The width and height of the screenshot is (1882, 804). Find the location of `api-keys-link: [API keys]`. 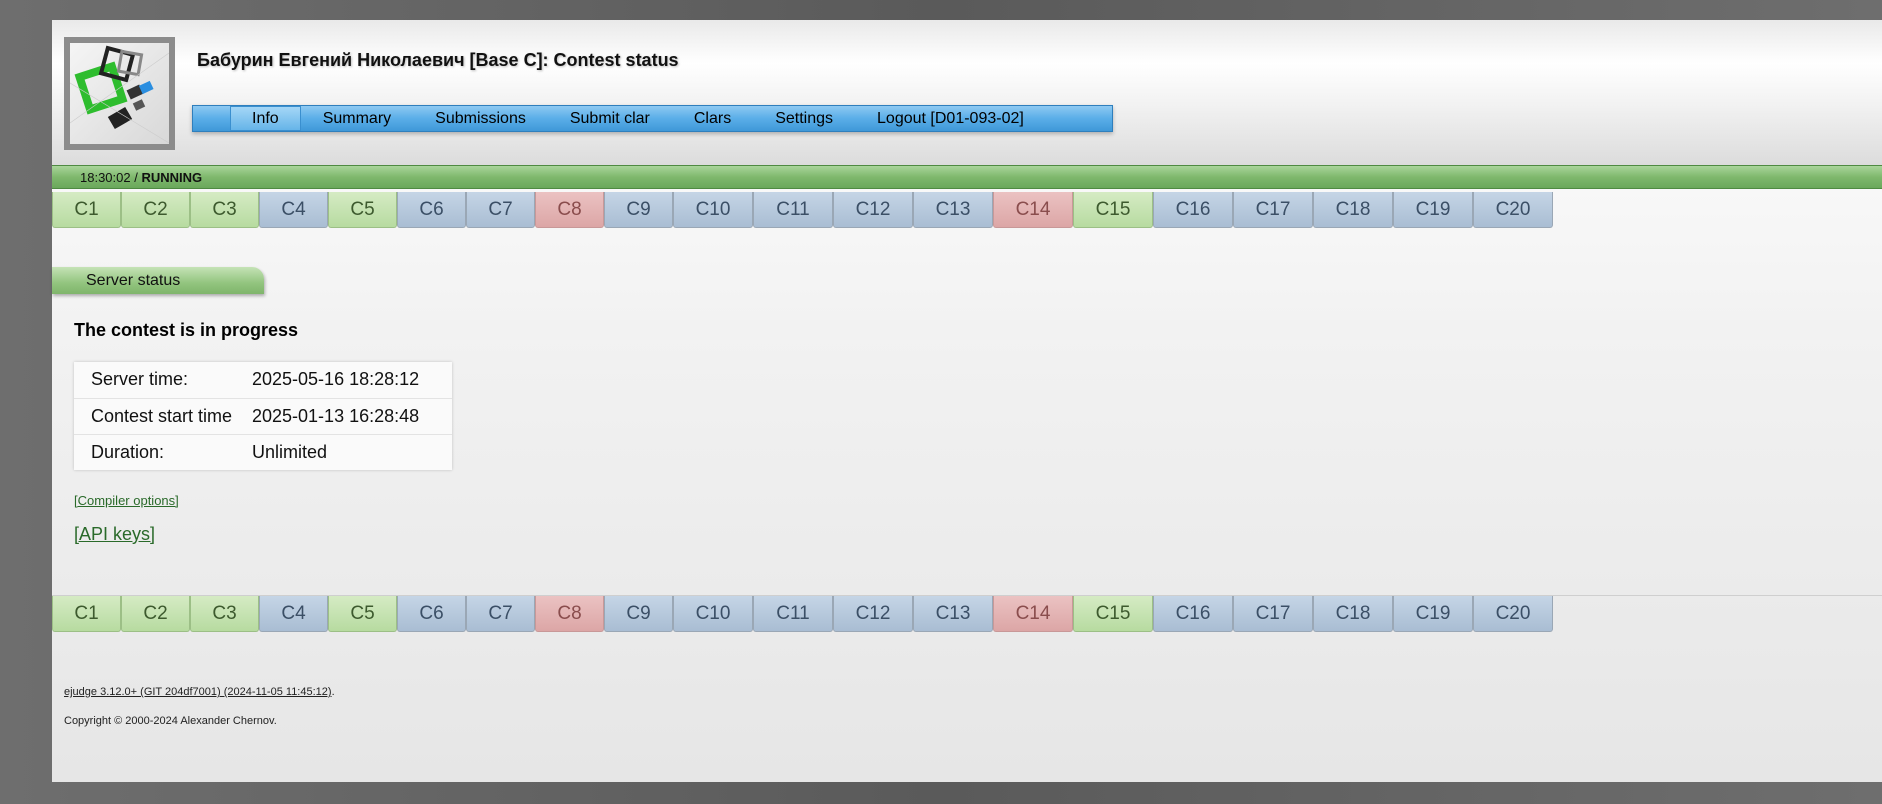

api-keys-link: [API keys] is located at coordinates (114, 534).